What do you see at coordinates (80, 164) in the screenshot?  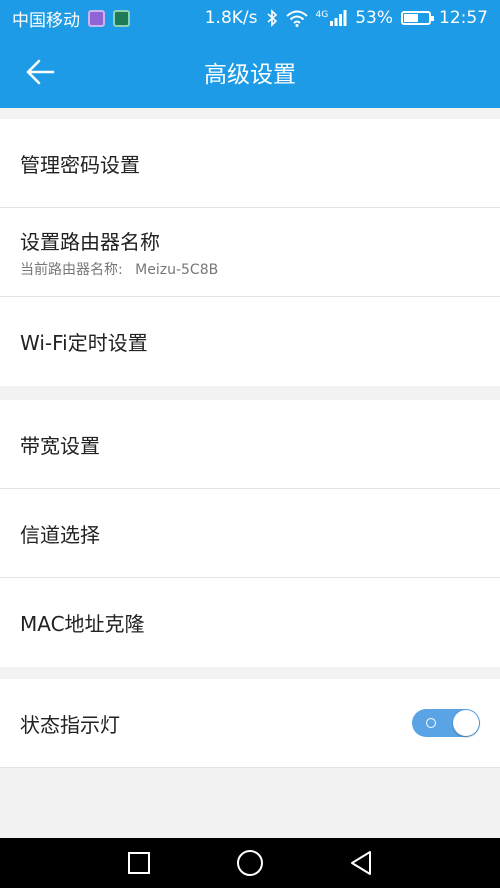 I see `row-title: 管理密码设置` at bounding box center [80, 164].